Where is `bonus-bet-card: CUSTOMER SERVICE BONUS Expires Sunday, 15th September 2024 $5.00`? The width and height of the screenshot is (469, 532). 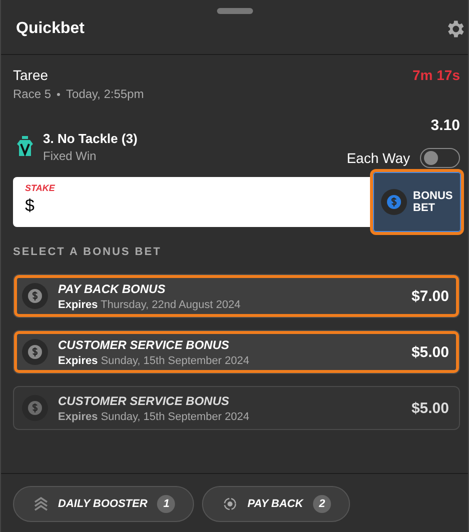 bonus-bet-card: CUSTOMER SERVICE BONUS Expires Sunday, 15th September 2024 $5.00 is located at coordinates (236, 352).